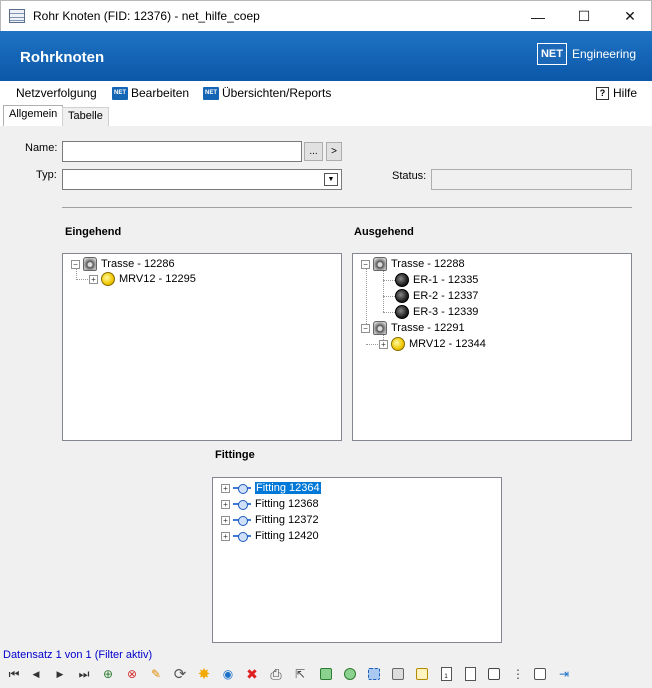 The image size is (652, 688). I want to click on menu-bearbeiten-label: Bearbeiten, so click(160, 93).